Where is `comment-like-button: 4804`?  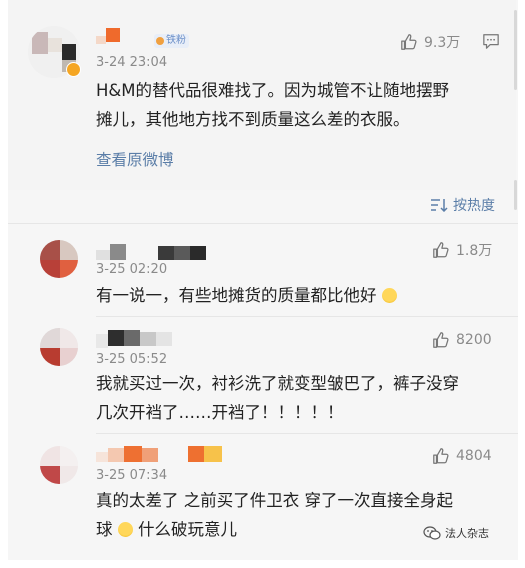
comment-like-button: 4804 is located at coordinates (462, 456).